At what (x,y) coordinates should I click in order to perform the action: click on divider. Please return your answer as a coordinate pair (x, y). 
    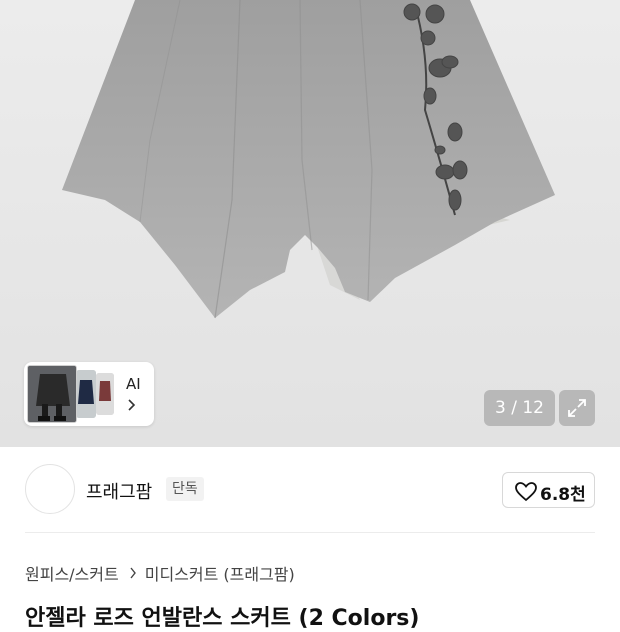
    Looking at the image, I should click on (310, 532).